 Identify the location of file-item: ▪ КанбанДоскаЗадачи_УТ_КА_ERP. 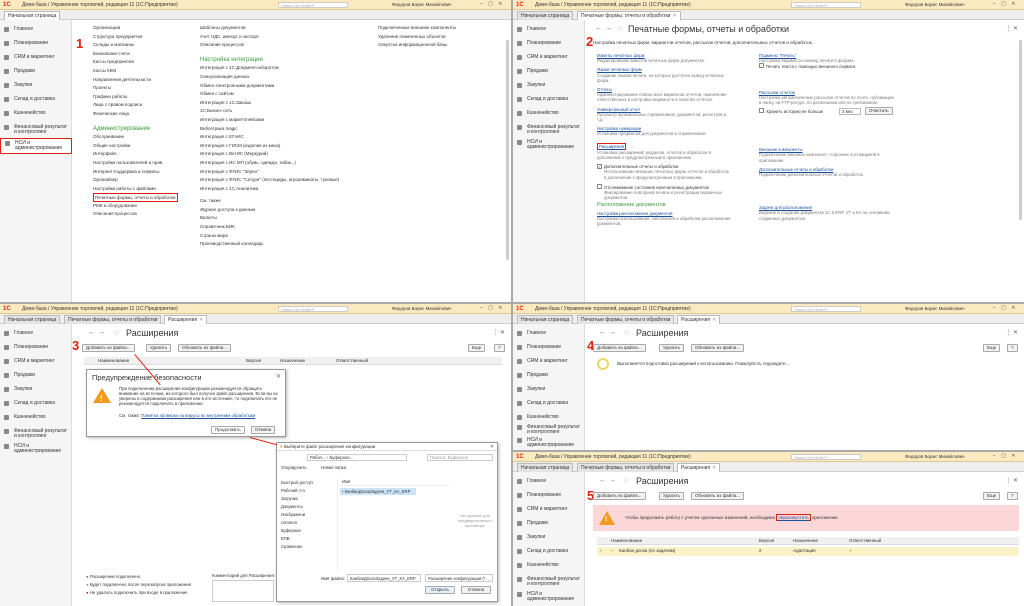
(378, 491).